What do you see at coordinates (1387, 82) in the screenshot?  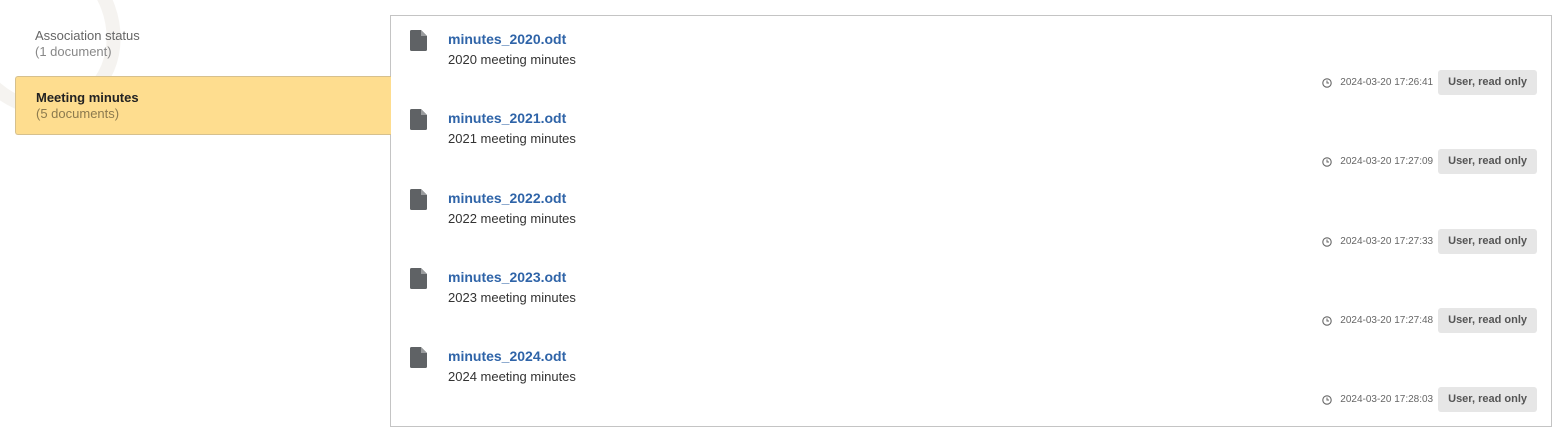 I see `document-timestamp: 2024-03-20 17:26:41` at bounding box center [1387, 82].